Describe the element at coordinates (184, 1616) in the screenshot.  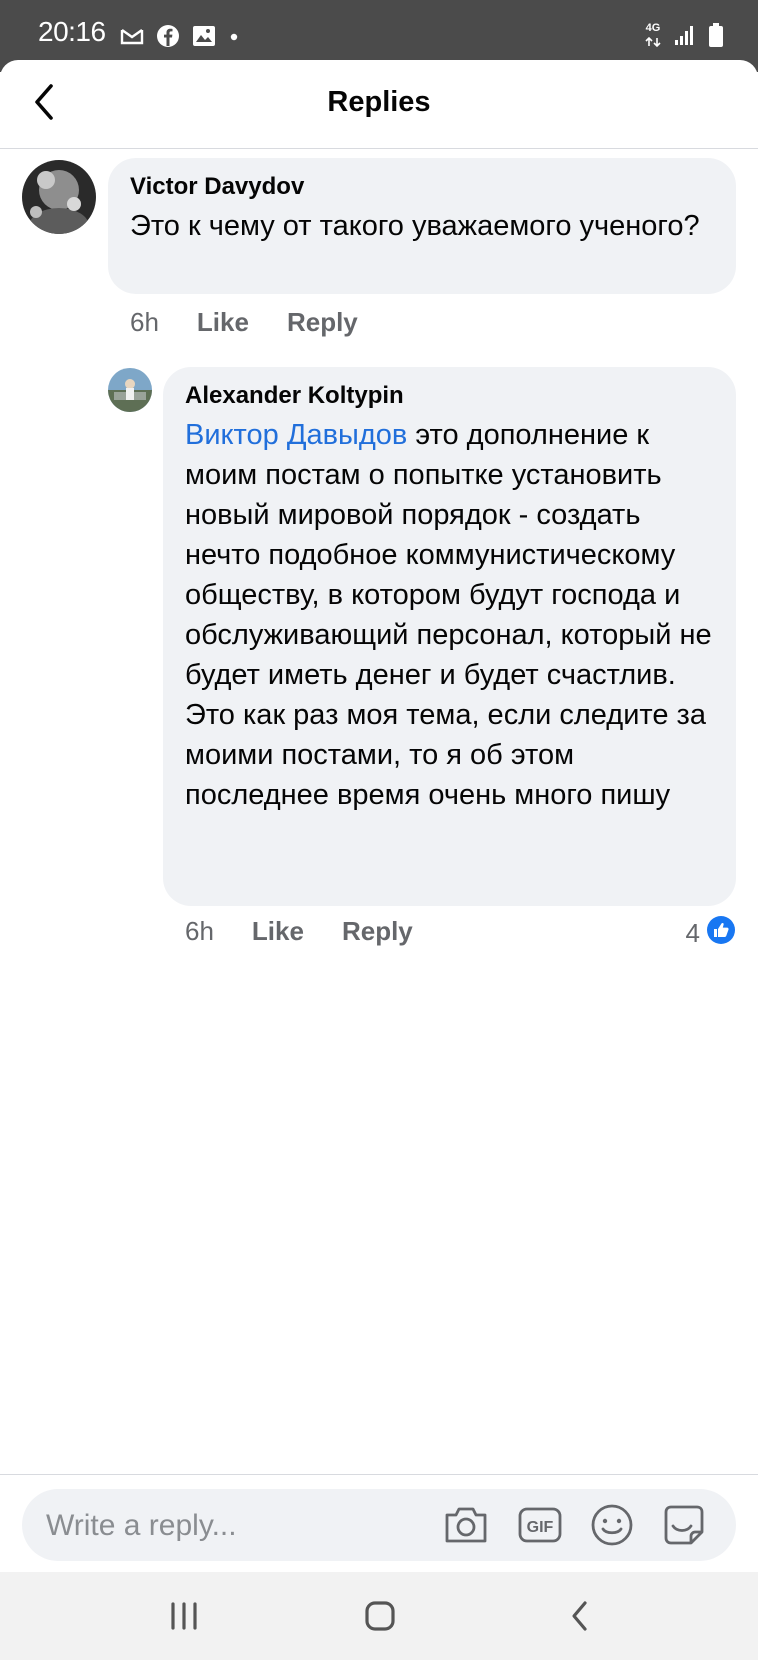
I see `recent-apps-icon` at that location.